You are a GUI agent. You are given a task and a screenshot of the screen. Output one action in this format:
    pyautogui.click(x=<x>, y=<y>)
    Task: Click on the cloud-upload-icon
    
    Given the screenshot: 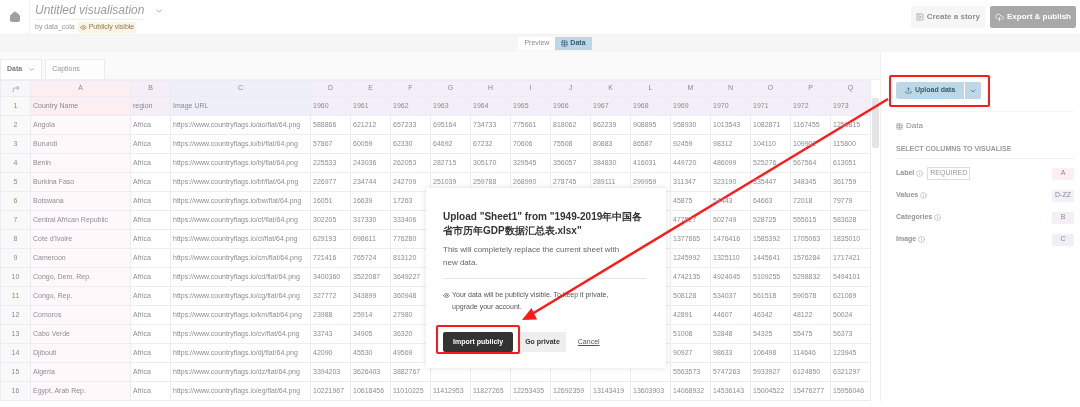 What is the action you would take?
    pyautogui.click(x=999, y=17)
    